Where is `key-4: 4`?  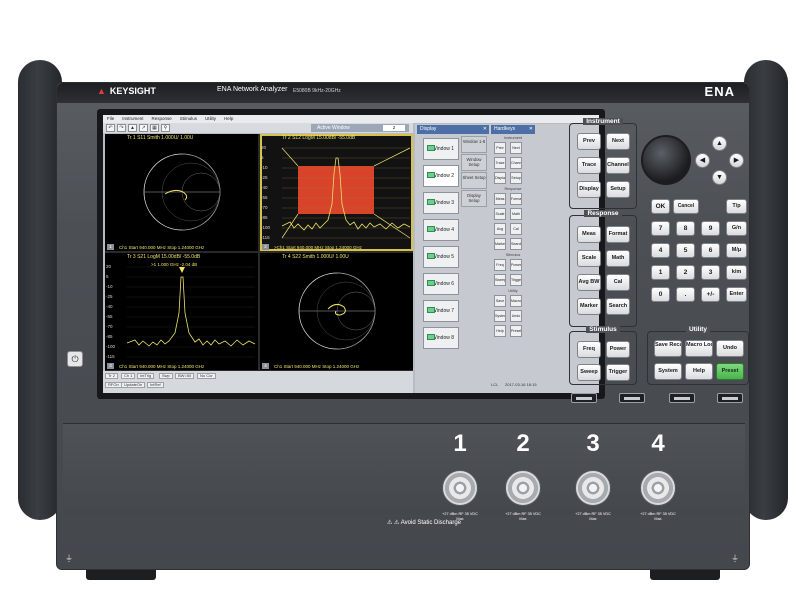 key-4: 4 is located at coordinates (660, 250).